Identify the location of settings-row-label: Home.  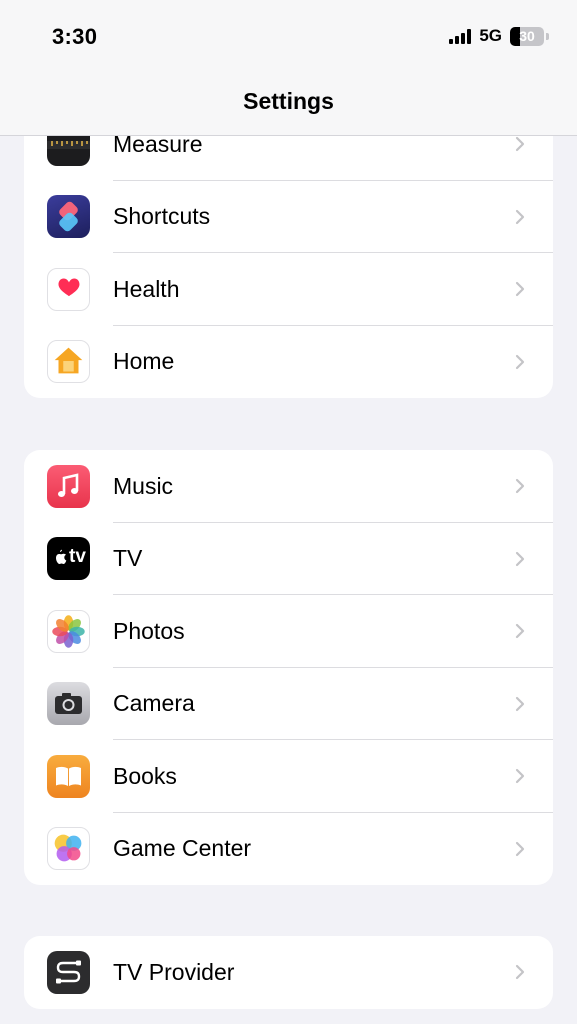
(144, 361).